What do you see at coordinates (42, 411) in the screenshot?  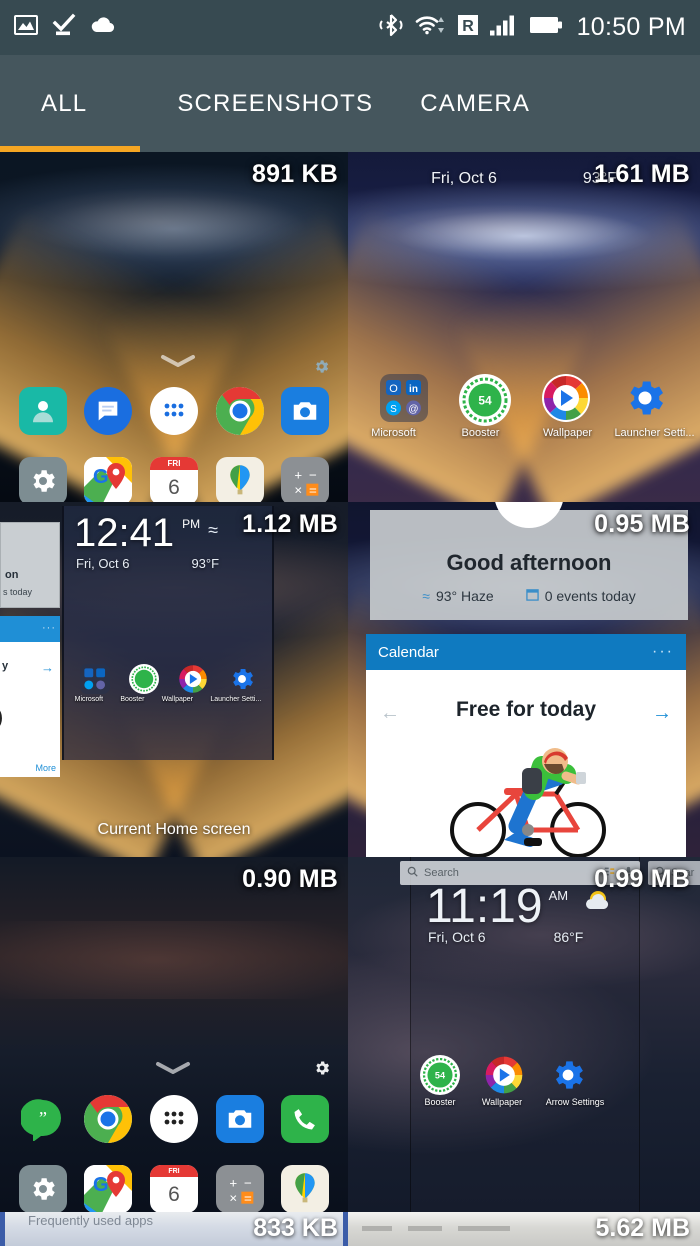 I see `contacts-icon` at bounding box center [42, 411].